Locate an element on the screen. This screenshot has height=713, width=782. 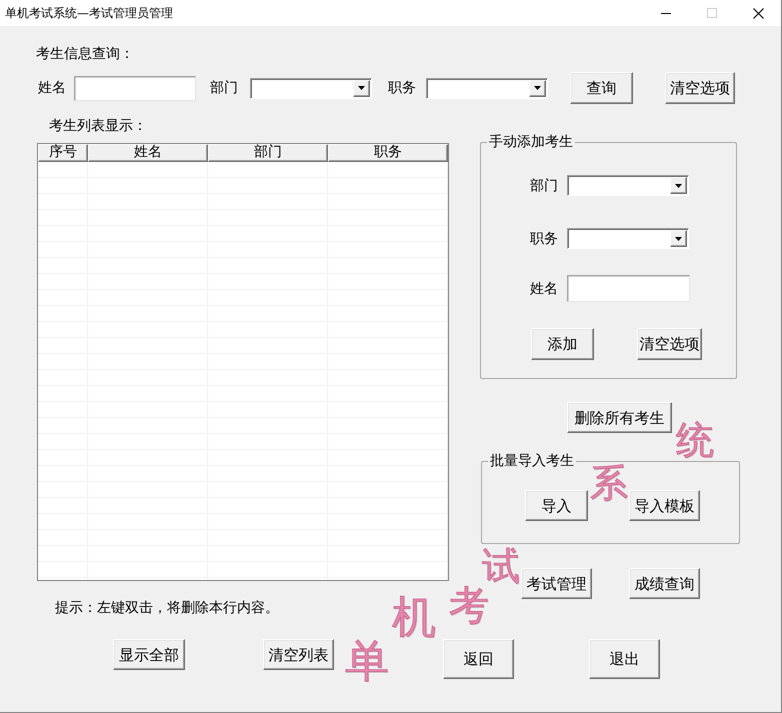
background-calligraphy-text: 试 is located at coordinates (501, 566).